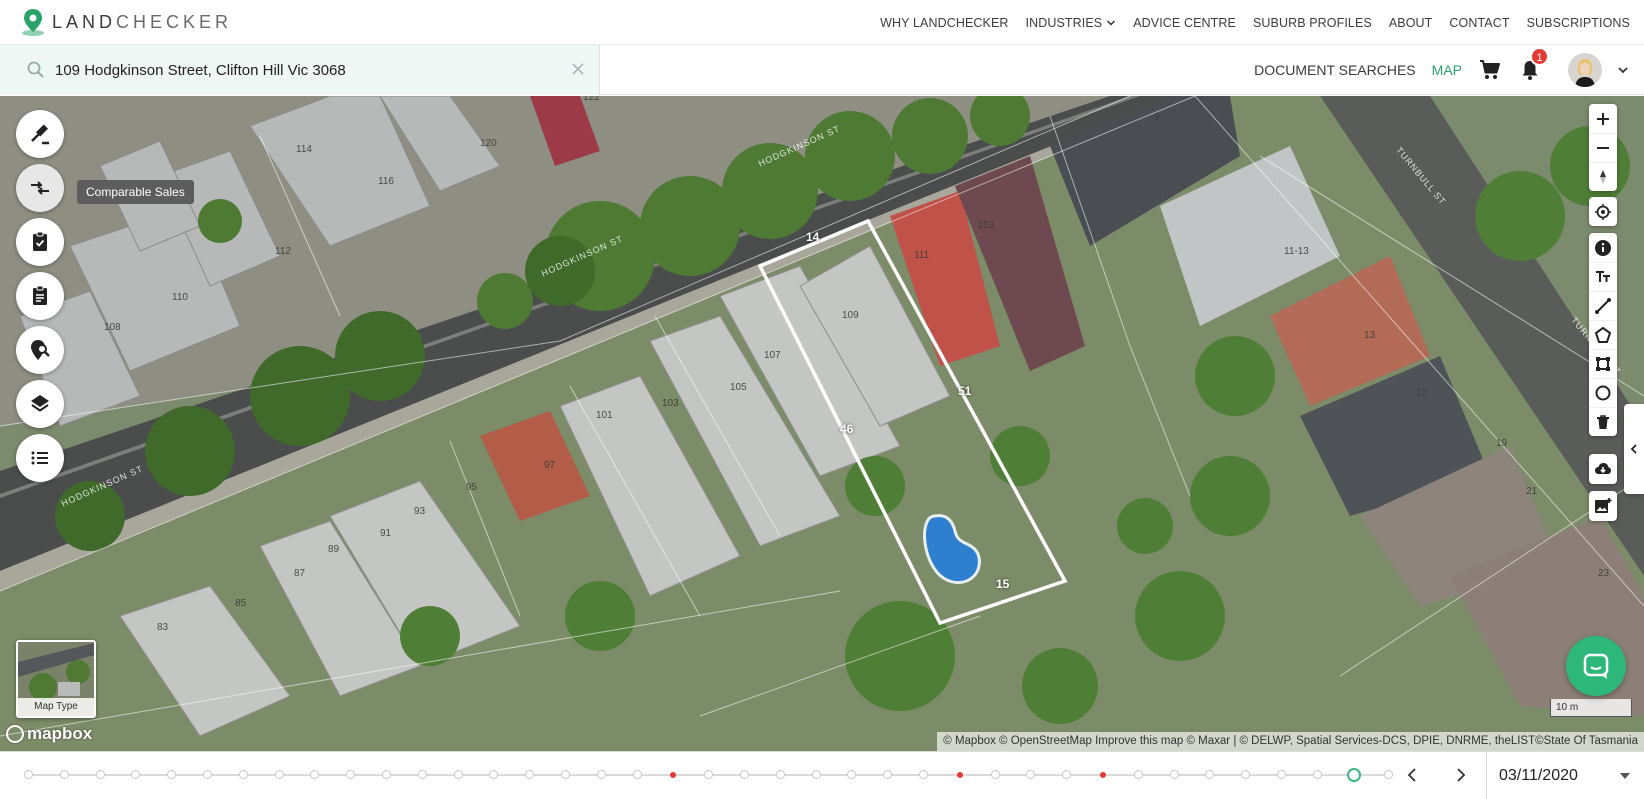  Describe the element at coordinates (126, 22) in the screenshot. I see `landchecker-logo: LANDCHECKER` at that location.